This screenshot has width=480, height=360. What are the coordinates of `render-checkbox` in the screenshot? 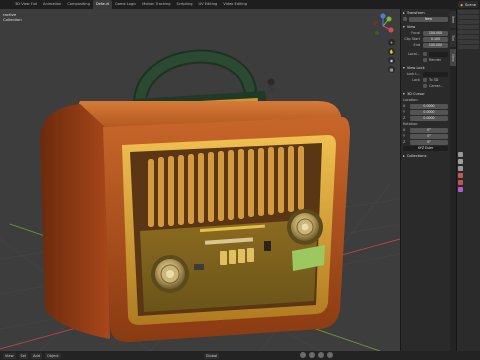 It's located at (425, 60).